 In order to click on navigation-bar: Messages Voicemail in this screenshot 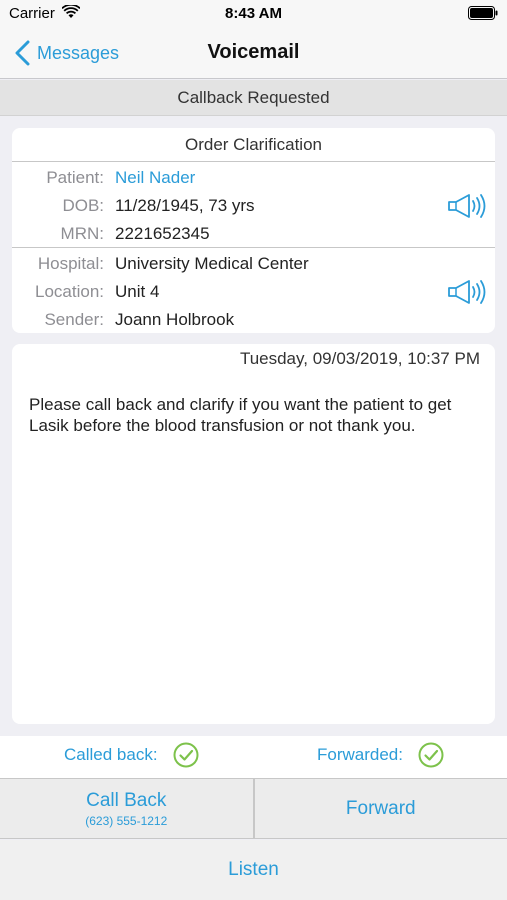, I will do `click(253, 53)`.